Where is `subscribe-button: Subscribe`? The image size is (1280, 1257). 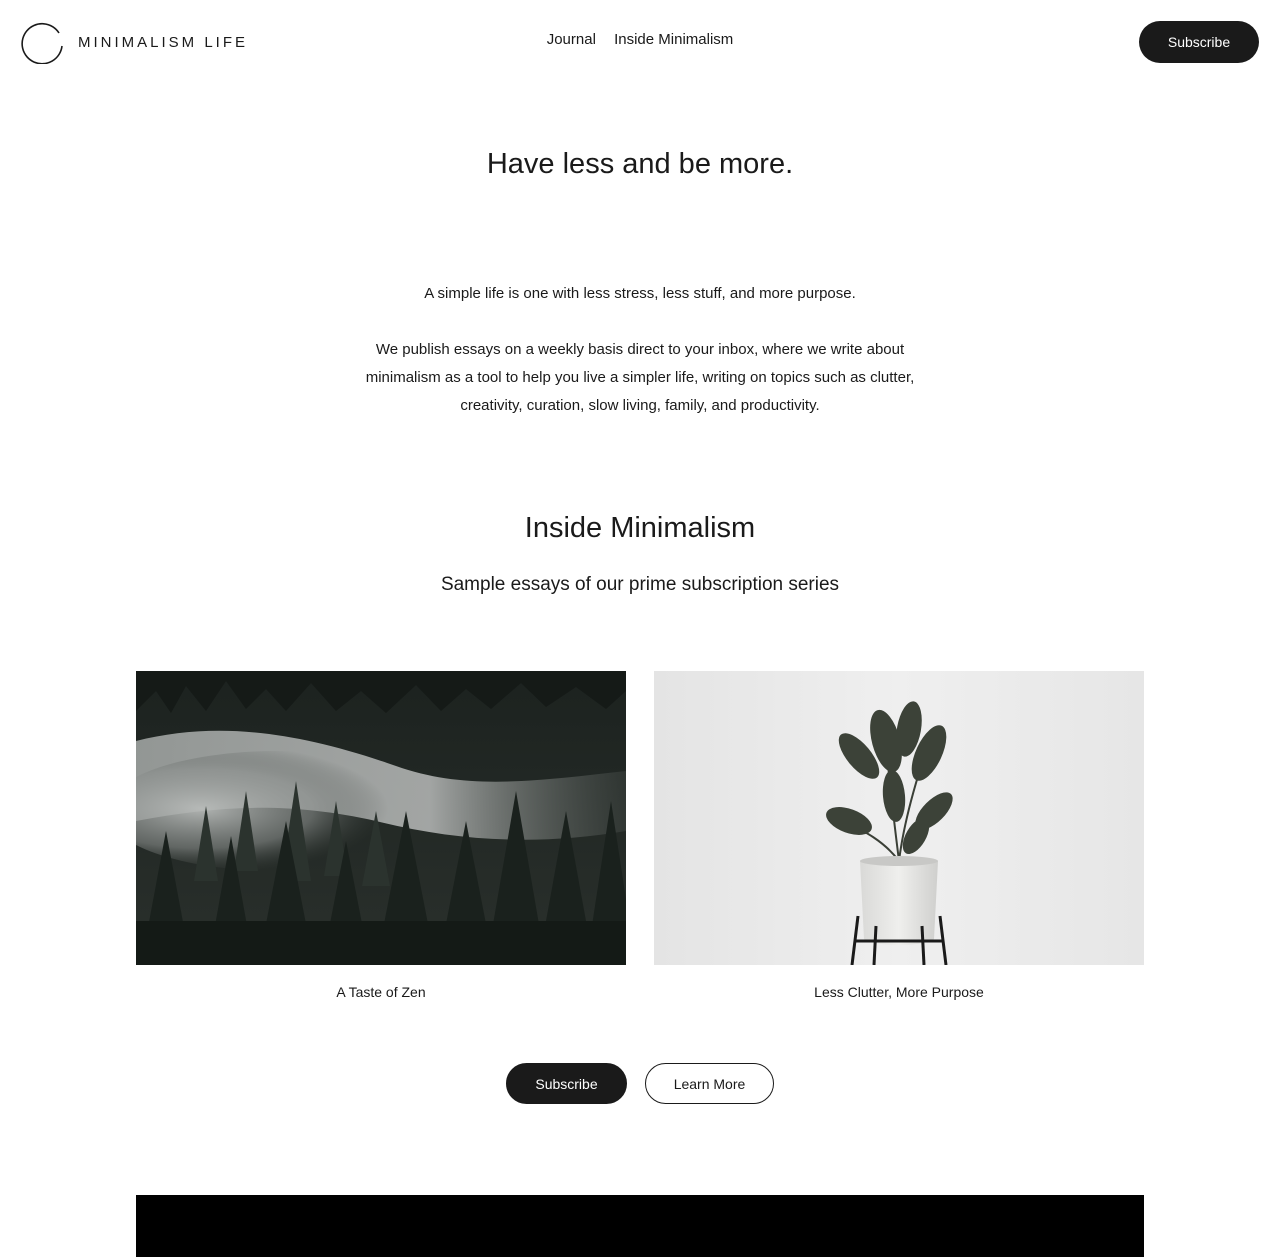 subscribe-button: Subscribe is located at coordinates (566, 1083).